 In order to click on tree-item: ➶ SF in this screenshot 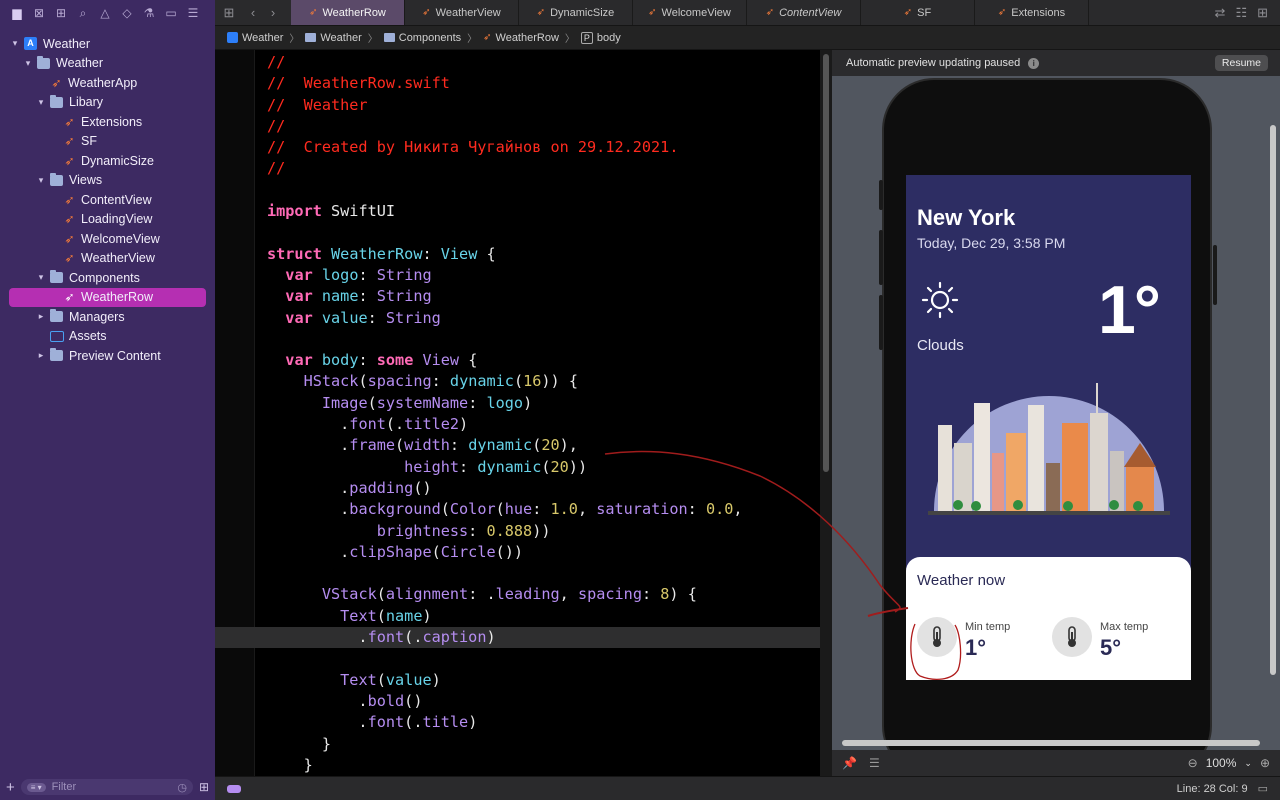, I will do `click(107, 142)`.